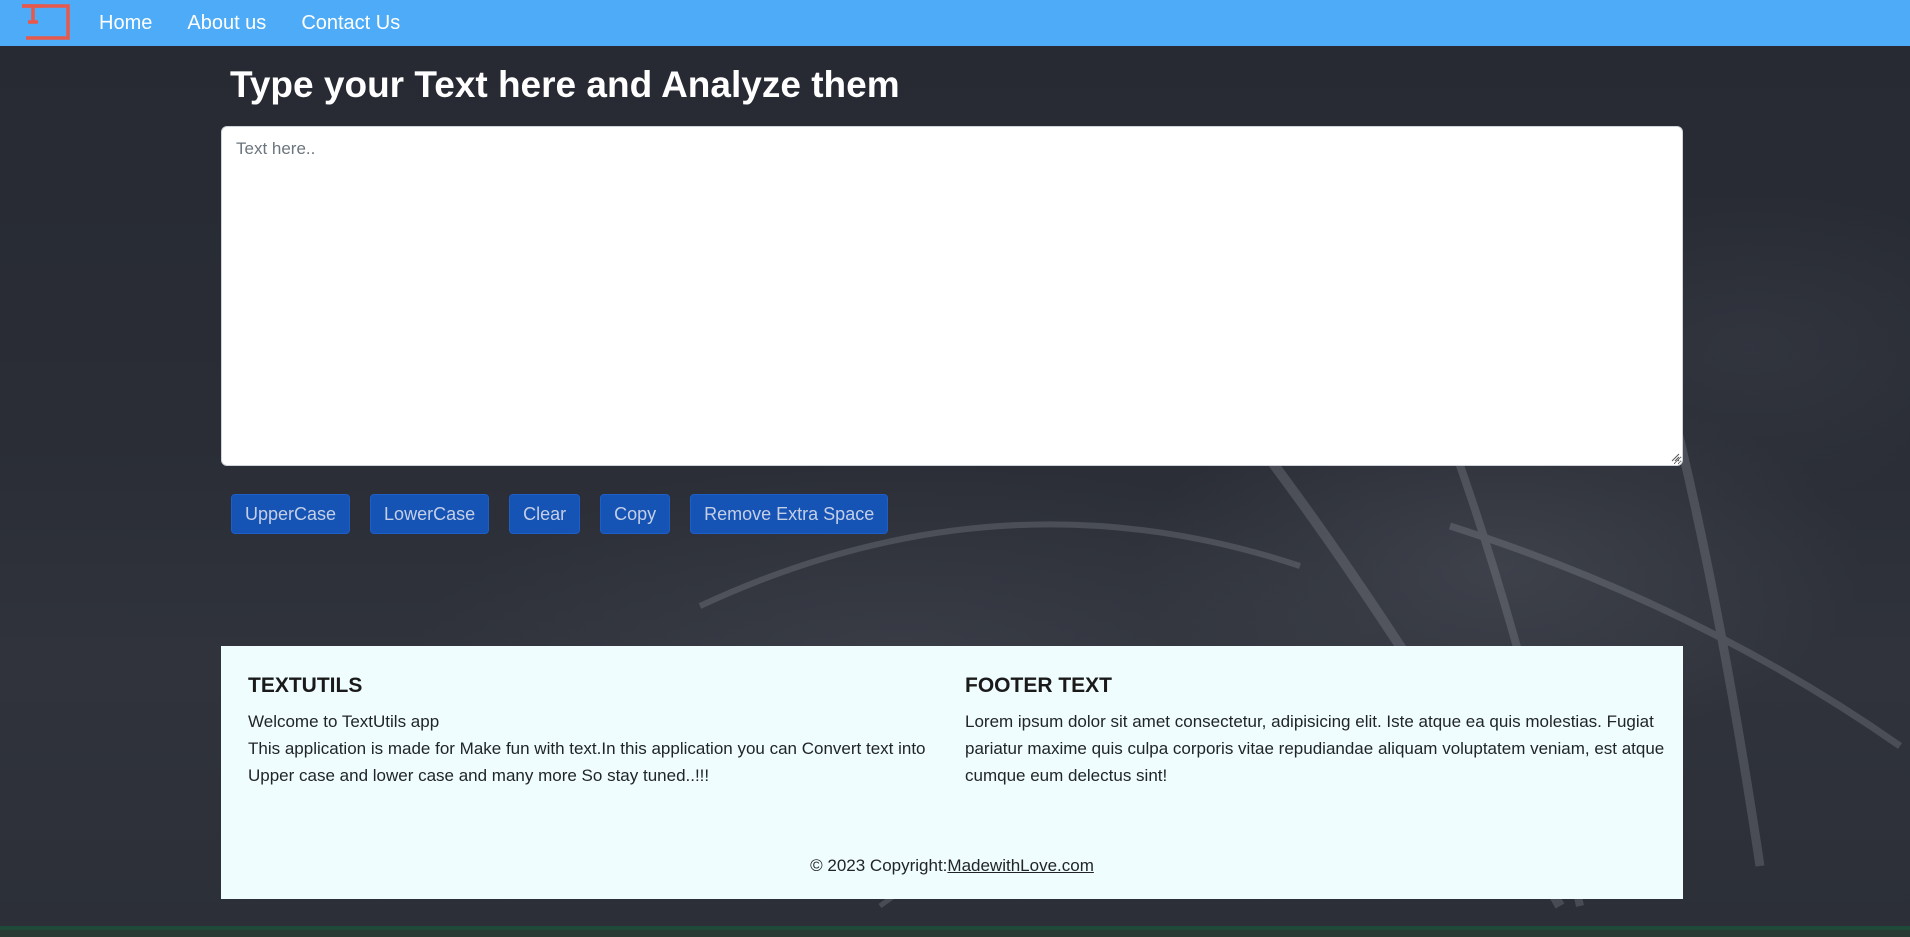  What do you see at coordinates (1038, 685) in the screenshot?
I see `footer-text-heading: FOOTER TEXT` at bounding box center [1038, 685].